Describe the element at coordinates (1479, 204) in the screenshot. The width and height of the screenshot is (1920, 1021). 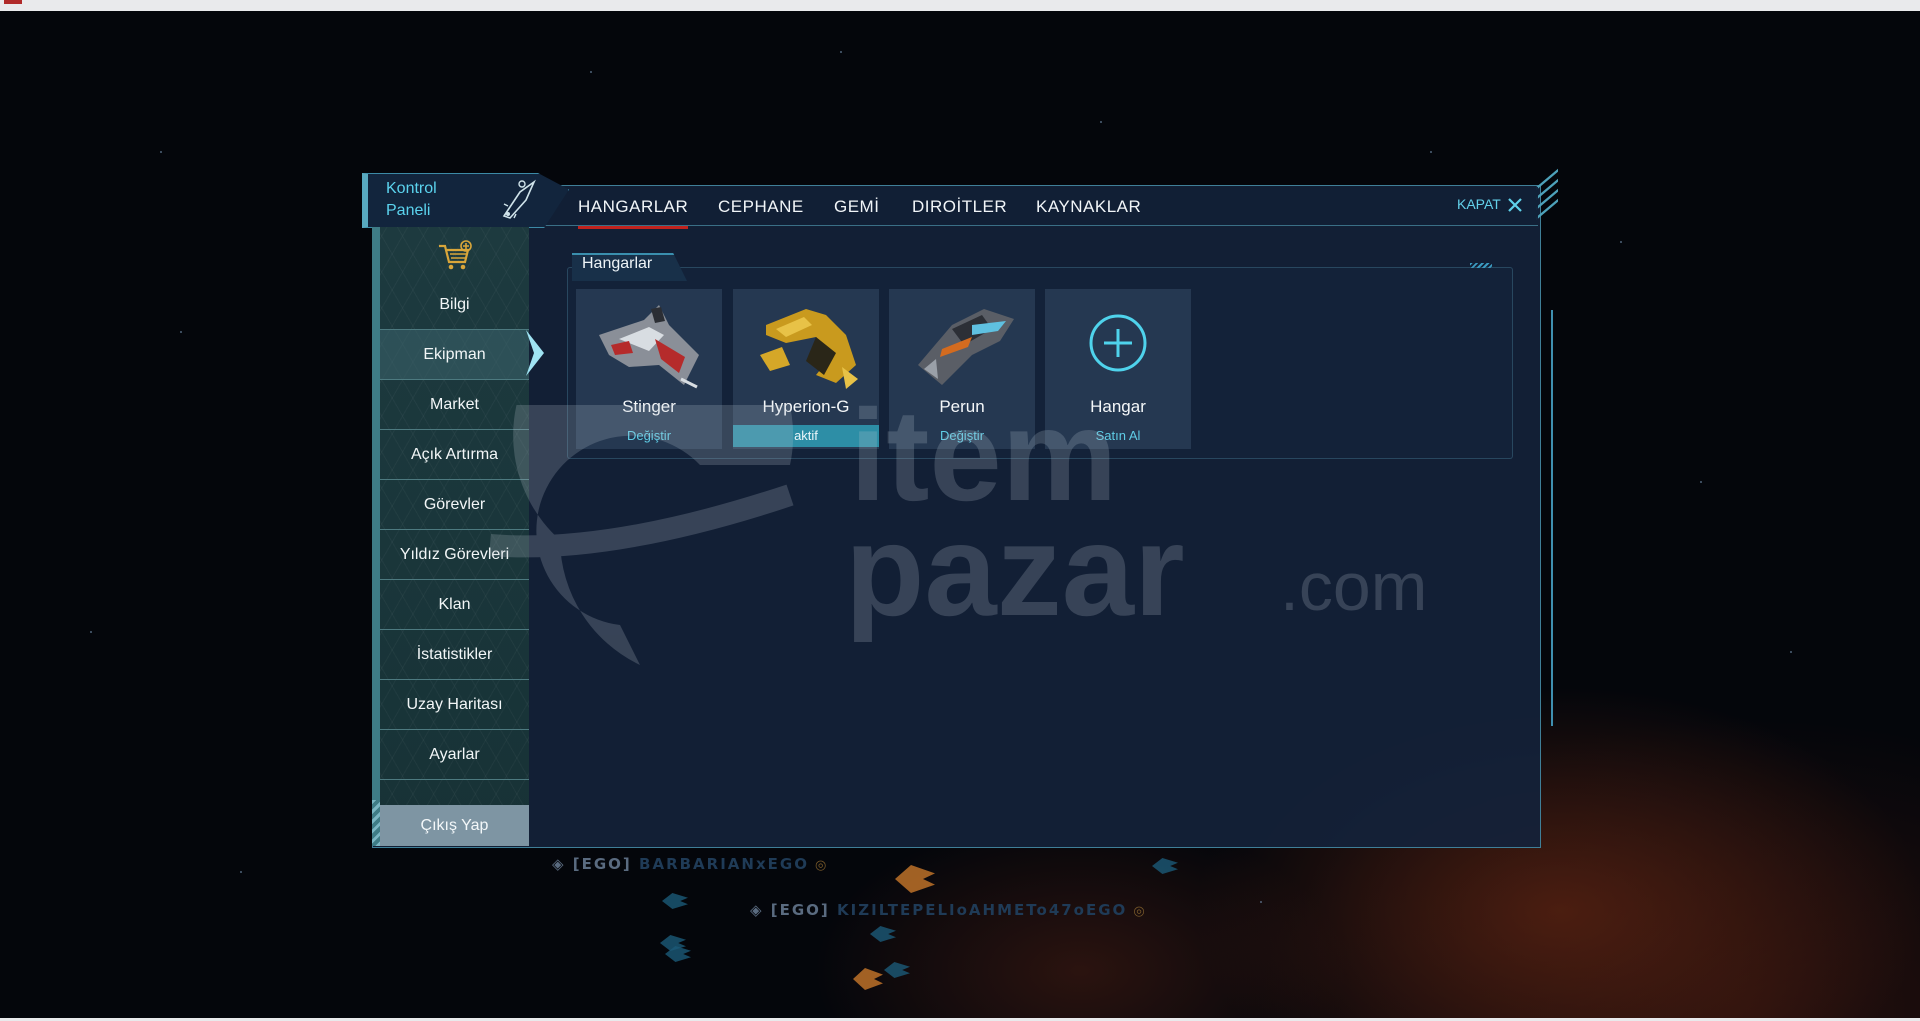
I see `close-label: KAPAT` at that location.